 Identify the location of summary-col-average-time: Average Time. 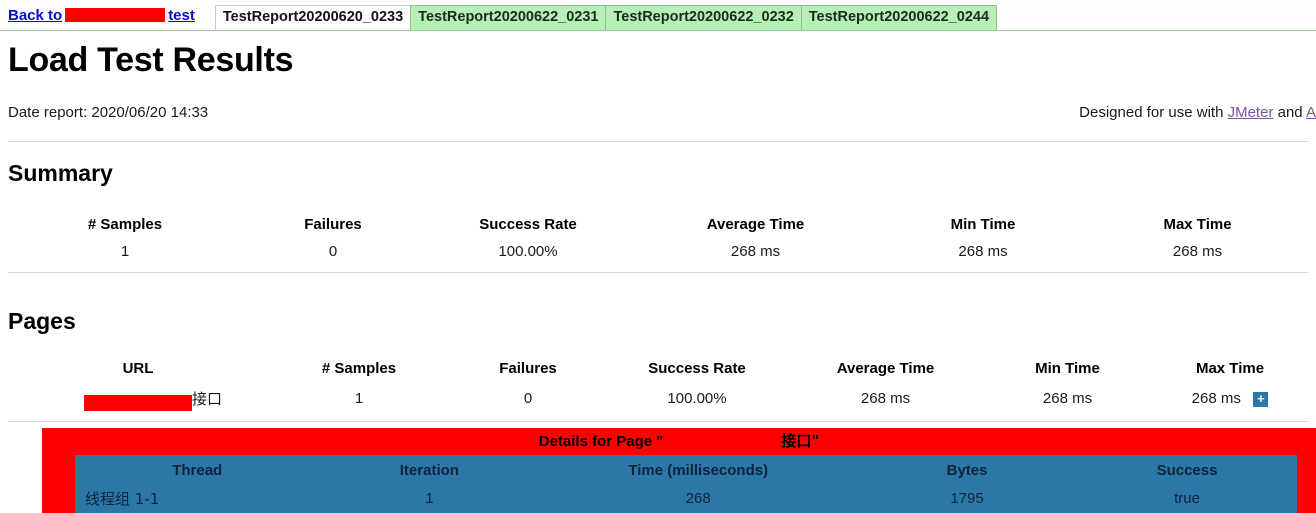
(755, 224).